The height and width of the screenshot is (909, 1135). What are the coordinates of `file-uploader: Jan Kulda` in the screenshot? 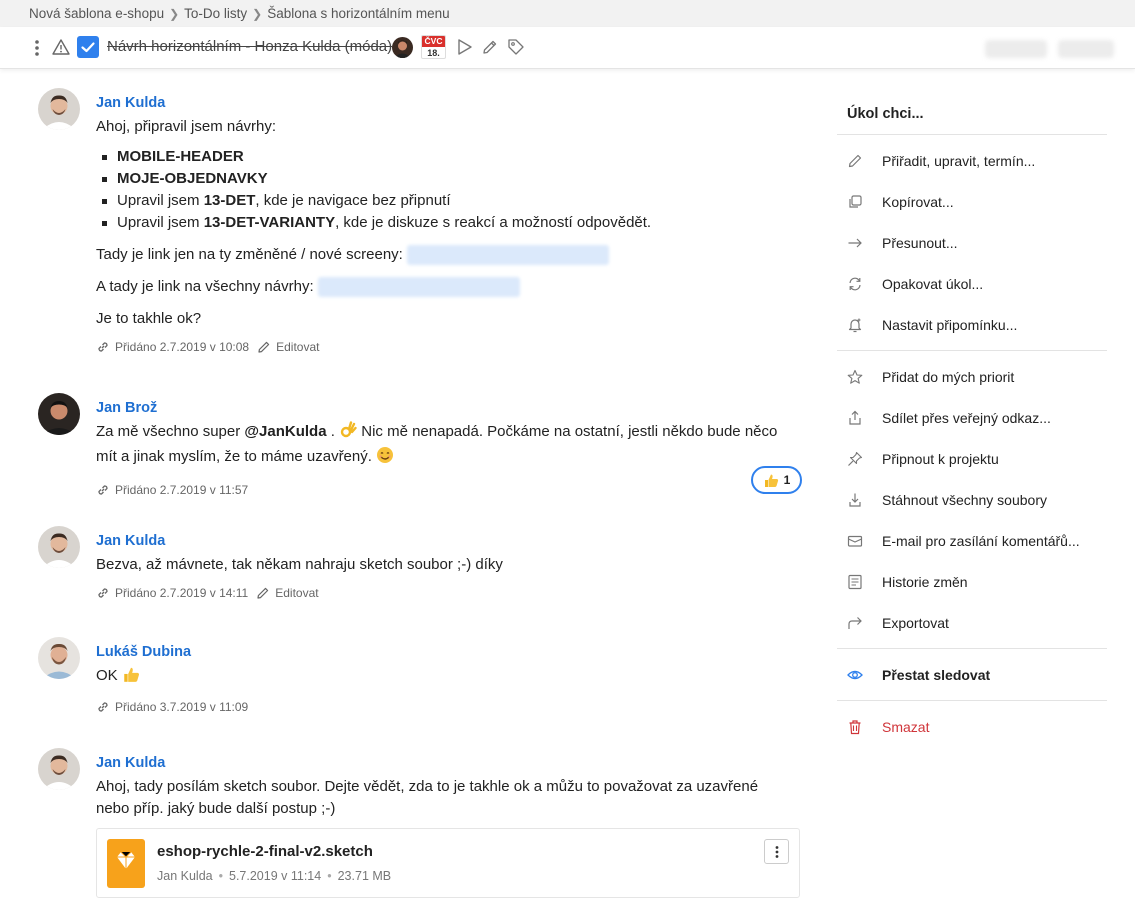 It's located at (185, 876).